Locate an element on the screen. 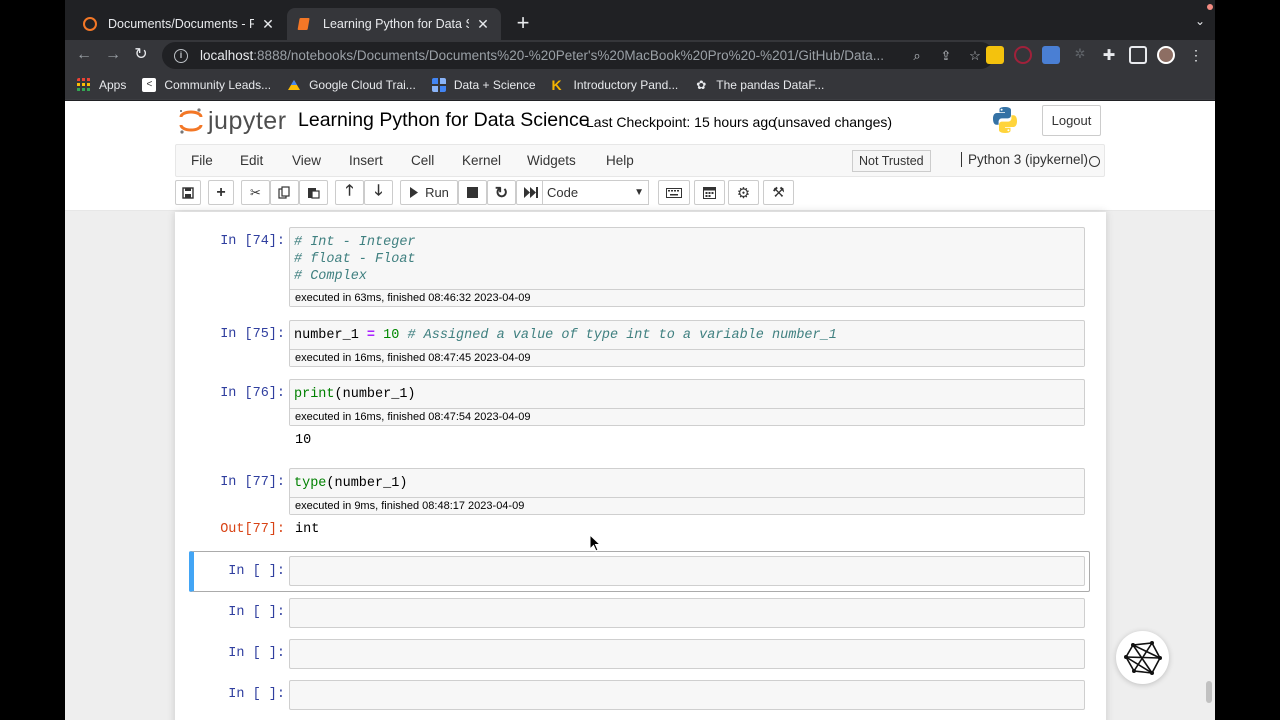 Image resolution: width=1280 pixels, height=720 pixels. checkpoint-status: Last Checkpoint: 15 hours ago is located at coordinates (681, 122).